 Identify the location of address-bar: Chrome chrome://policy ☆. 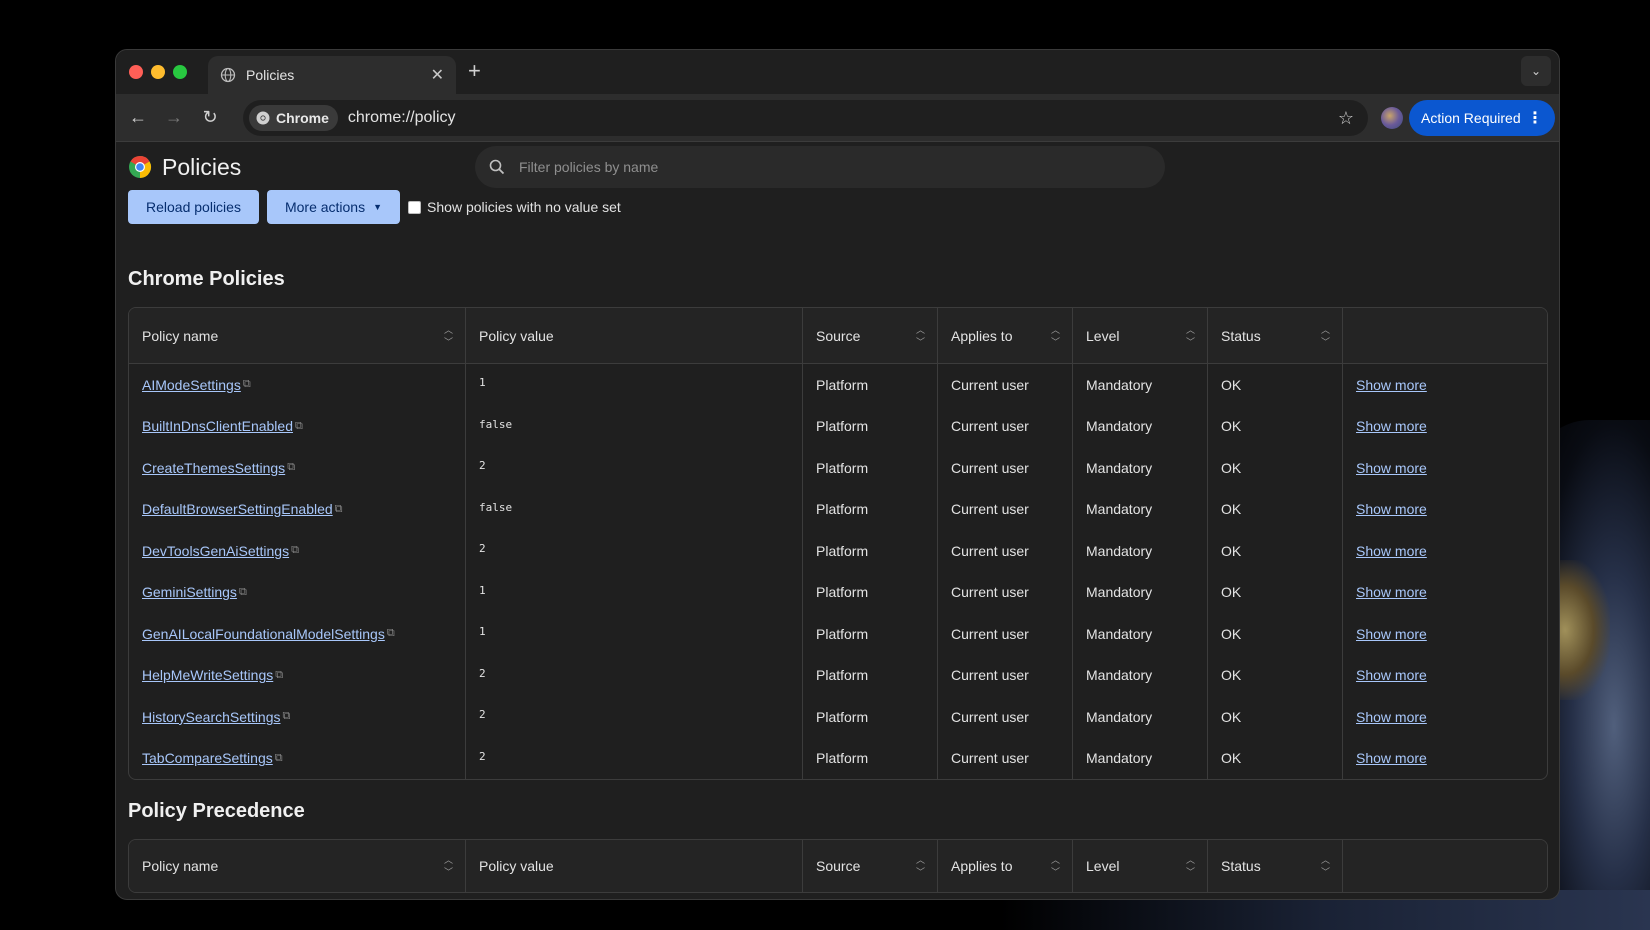
(805, 118).